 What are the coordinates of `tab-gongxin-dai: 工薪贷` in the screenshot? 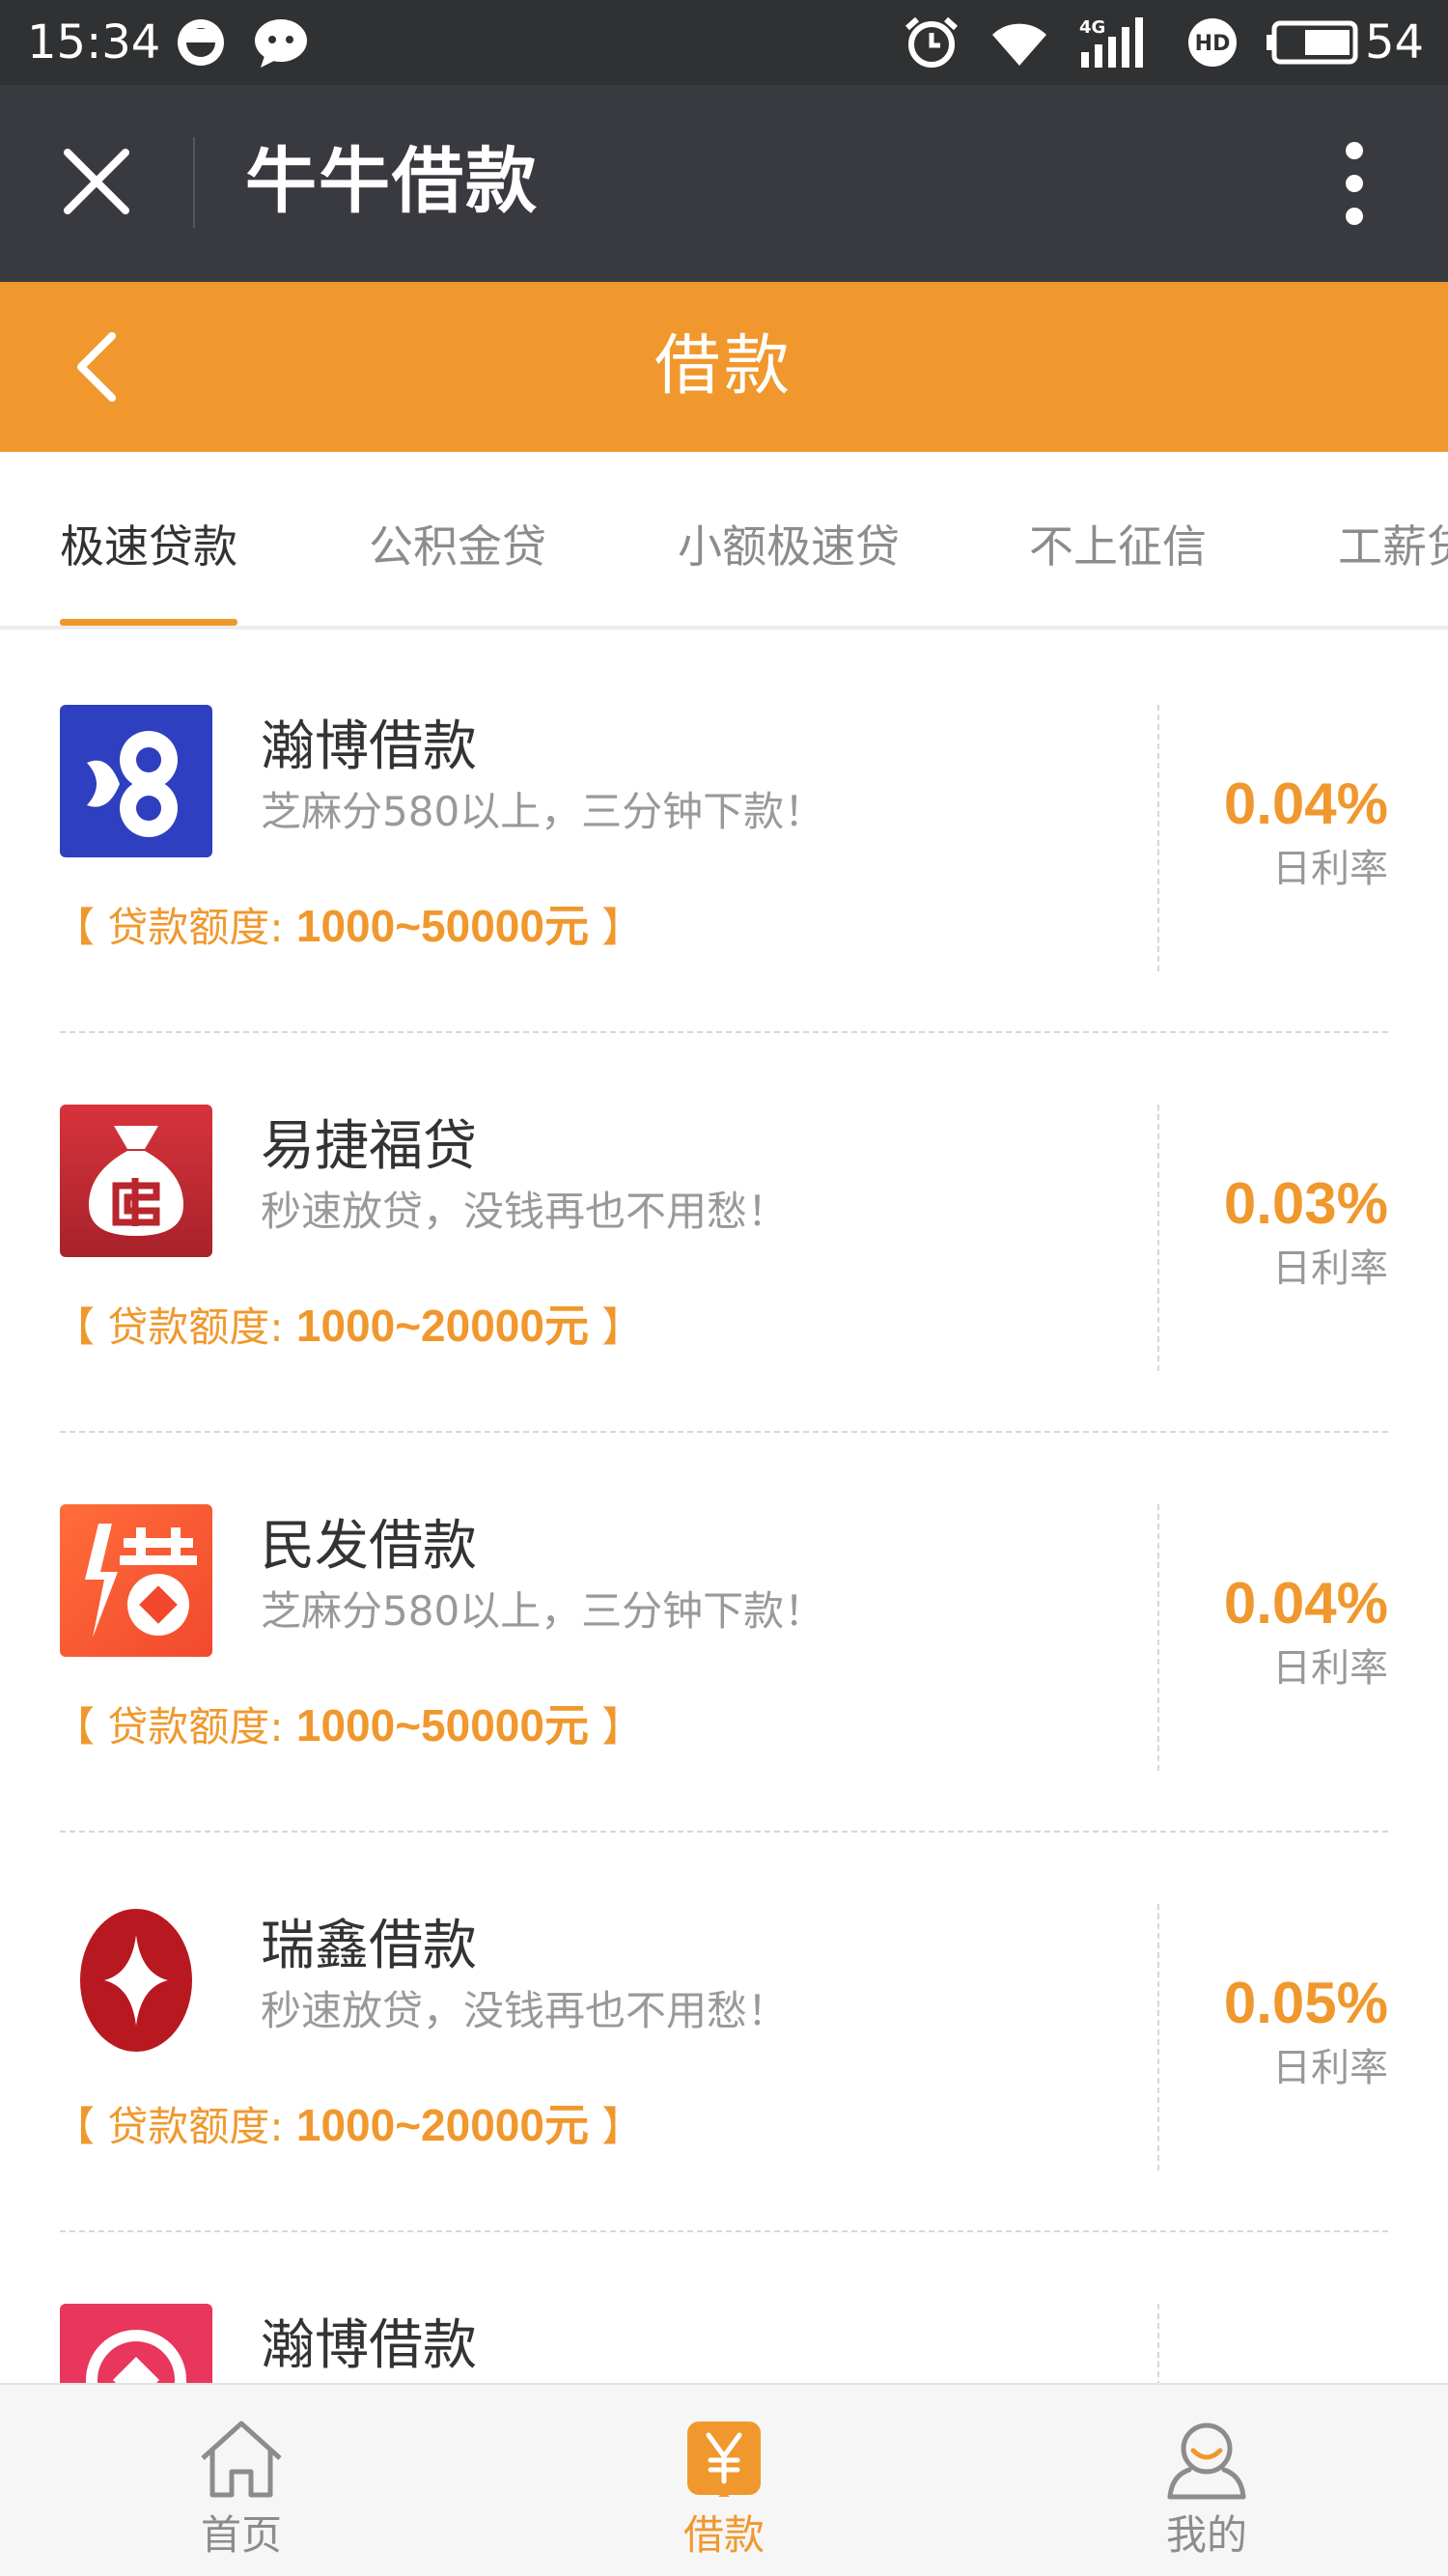 It's located at (1393, 539).